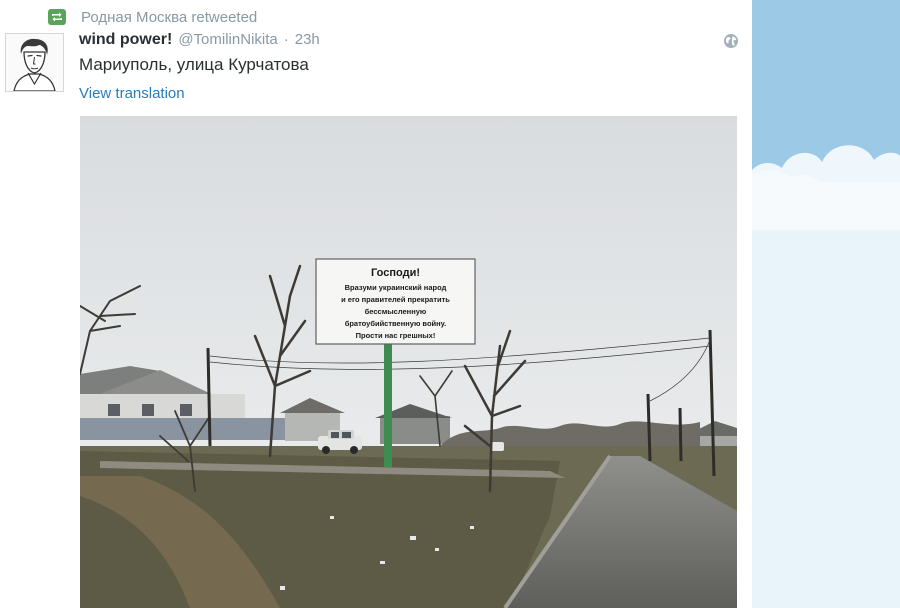  What do you see at coordinates (395, 299) in the screenshot?
I see `billboard-line-2: и его правителей прекратить` at bounding box center [395, 299].